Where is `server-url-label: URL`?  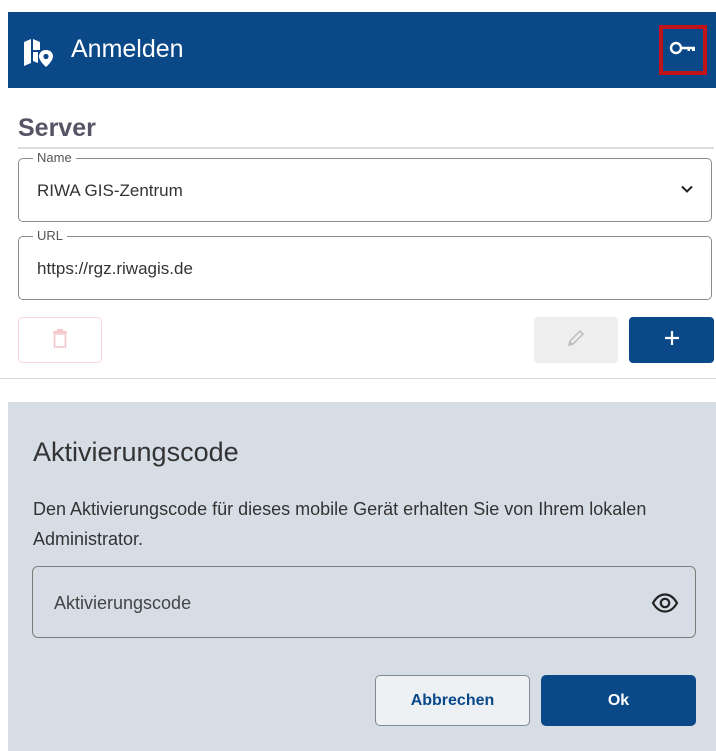
server-url-label: URL is located at coordinates (50, 236).